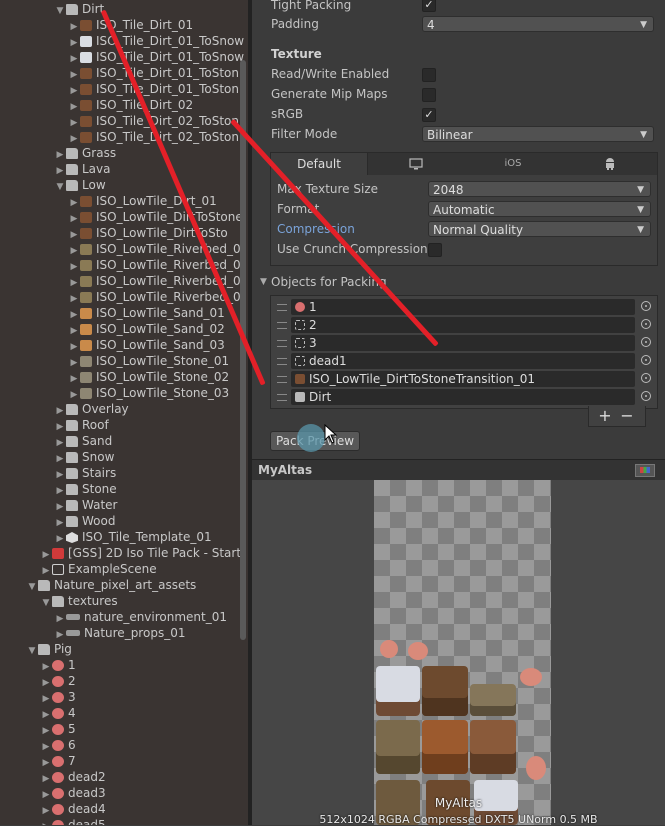 This screenshot has width=665, height=826. What do you see at coordinates (96, 169) in the screenshot?
I see `tree-item-label: Lava` at bounding box center [96, 169].